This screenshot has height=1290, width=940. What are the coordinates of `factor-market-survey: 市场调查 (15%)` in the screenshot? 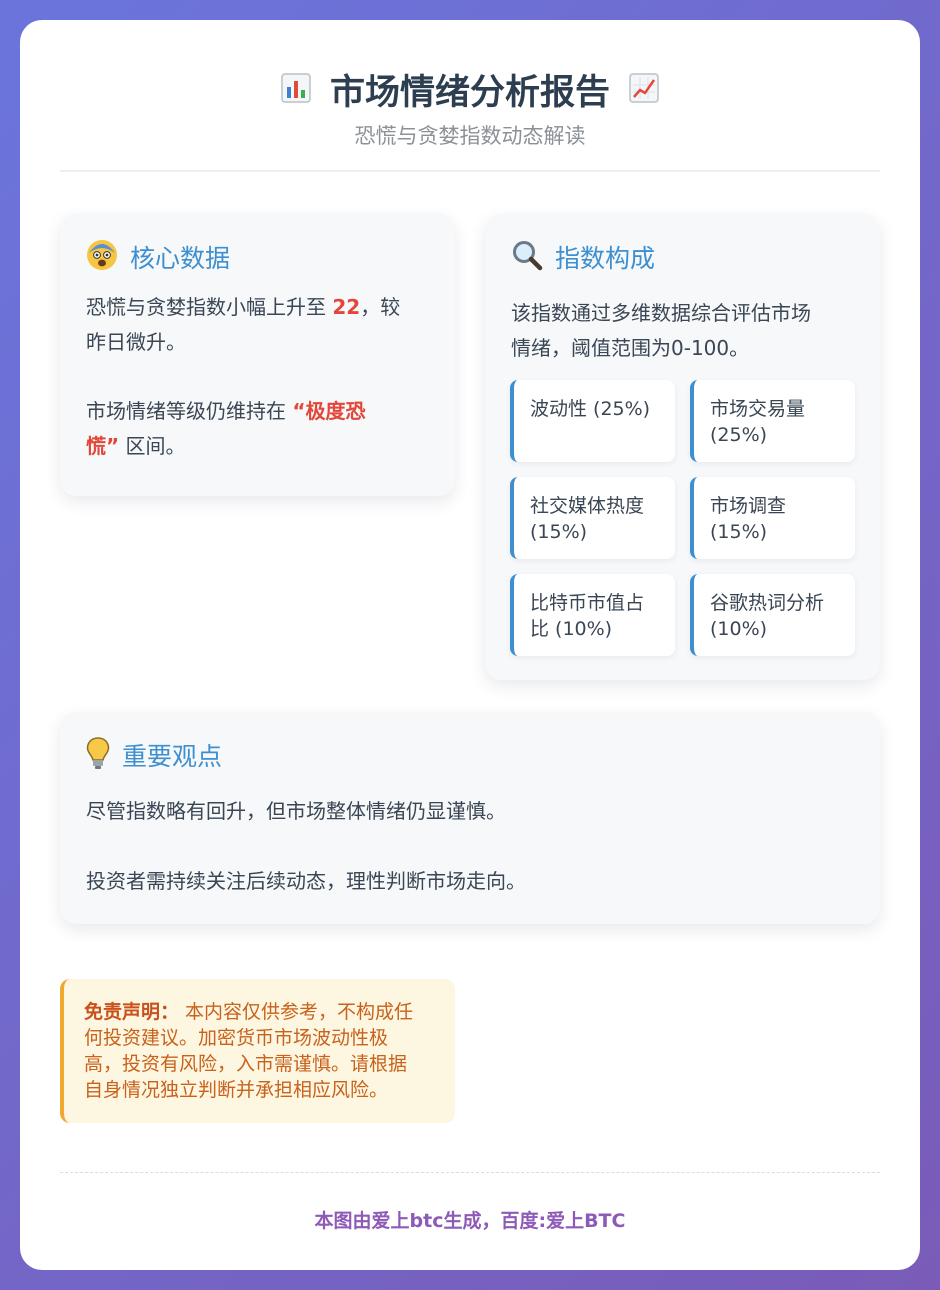 It's located at (772, 518).